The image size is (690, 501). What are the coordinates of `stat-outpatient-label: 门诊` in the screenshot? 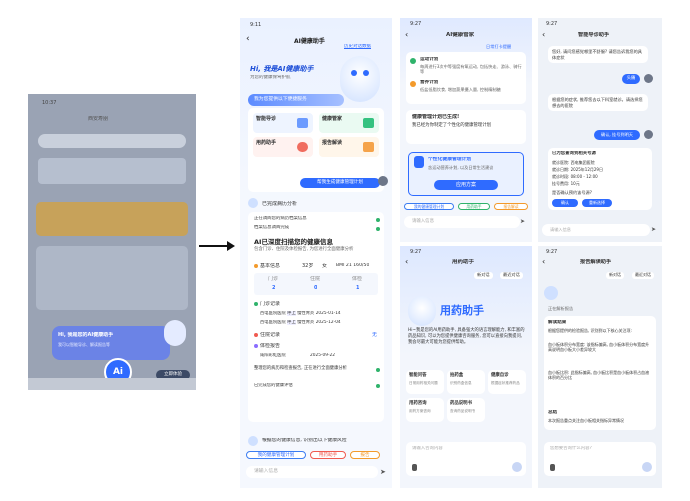 It's located at (273, 279).